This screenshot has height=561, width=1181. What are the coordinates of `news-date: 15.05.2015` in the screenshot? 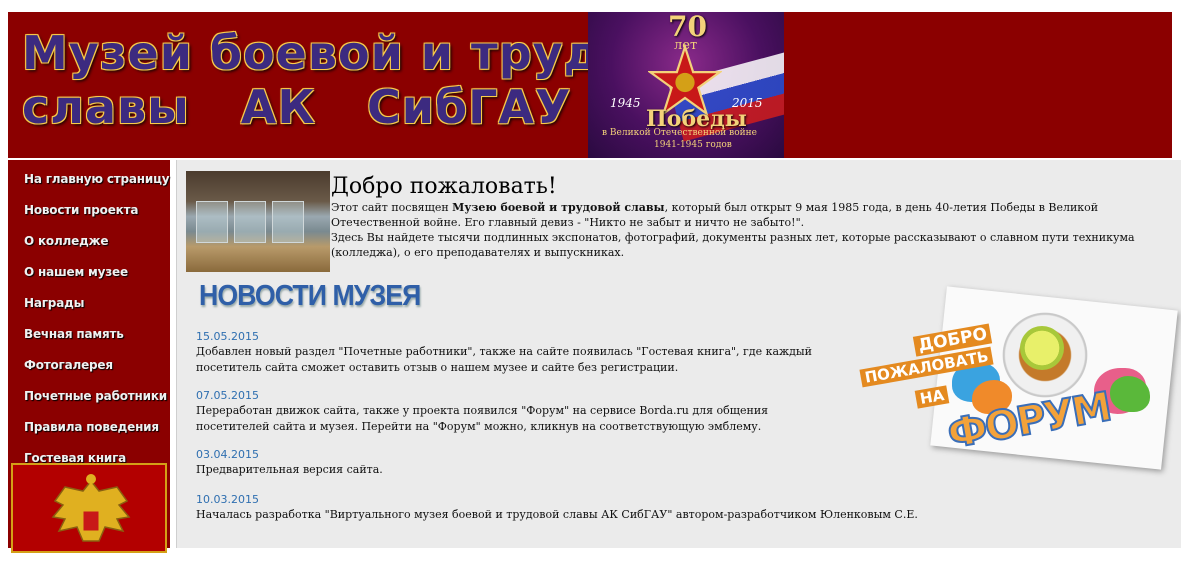 It's located at (227, 336).